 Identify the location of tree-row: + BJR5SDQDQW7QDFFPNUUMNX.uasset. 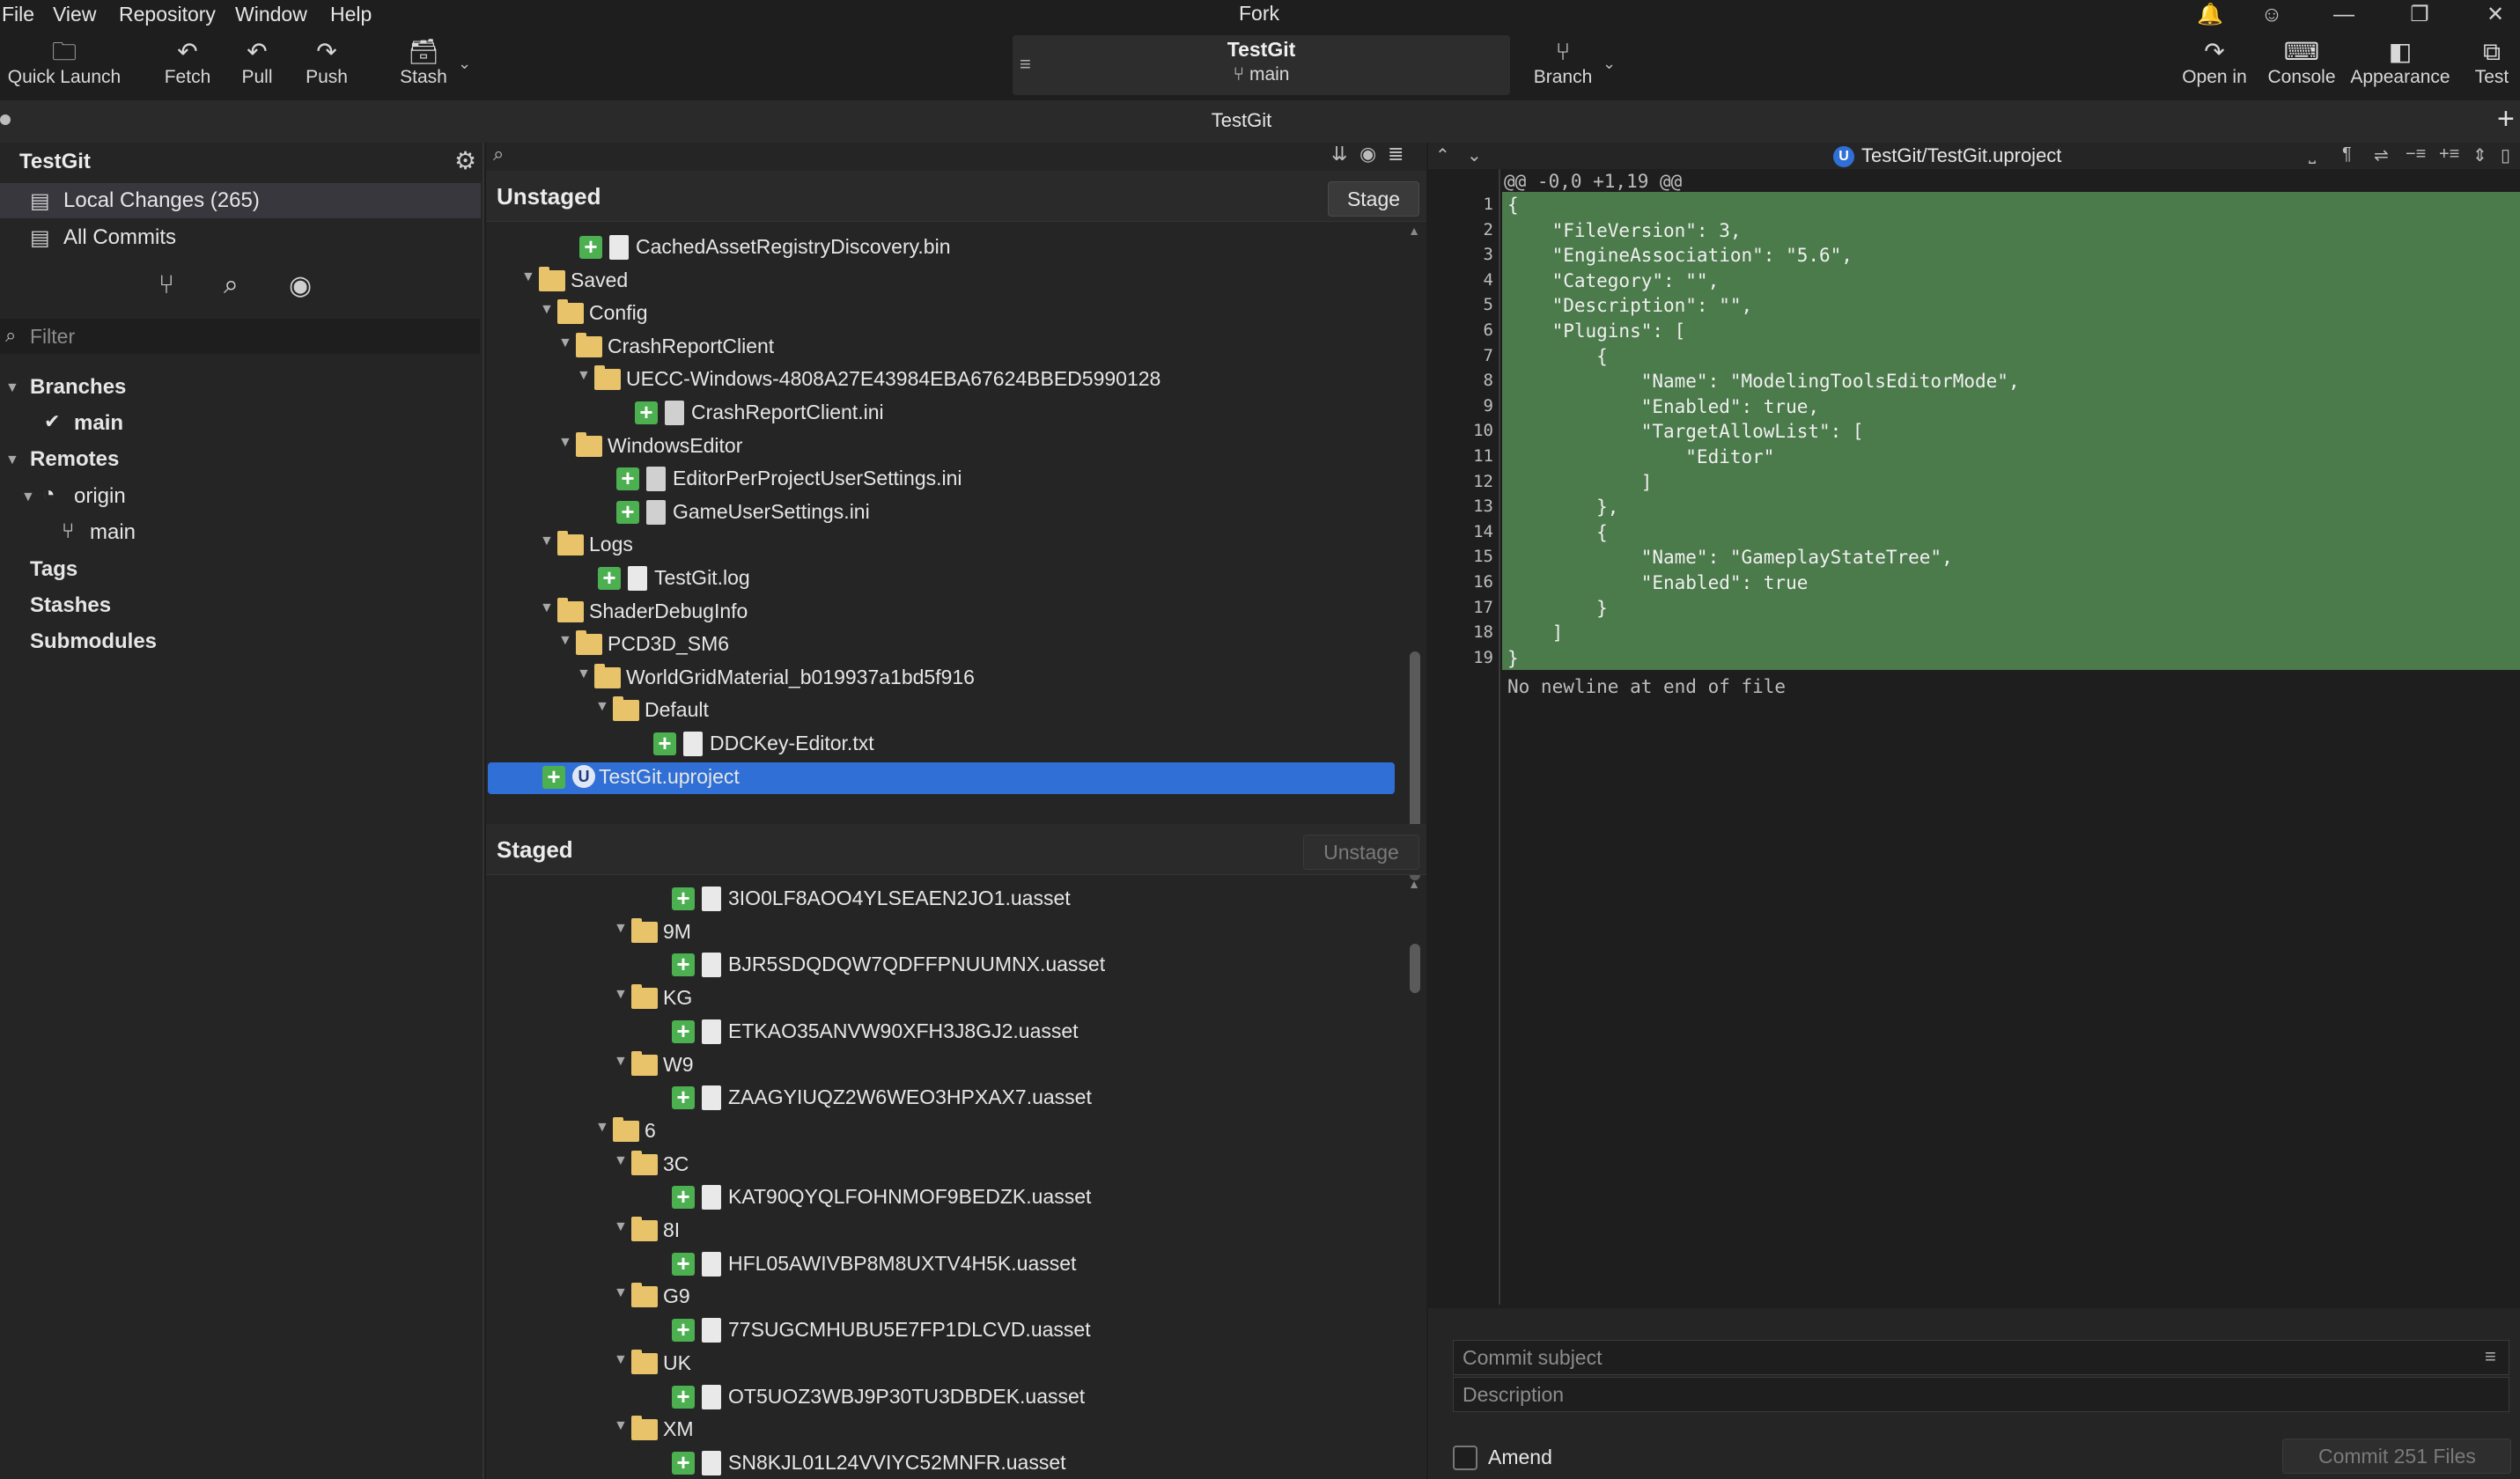
(941, 966).